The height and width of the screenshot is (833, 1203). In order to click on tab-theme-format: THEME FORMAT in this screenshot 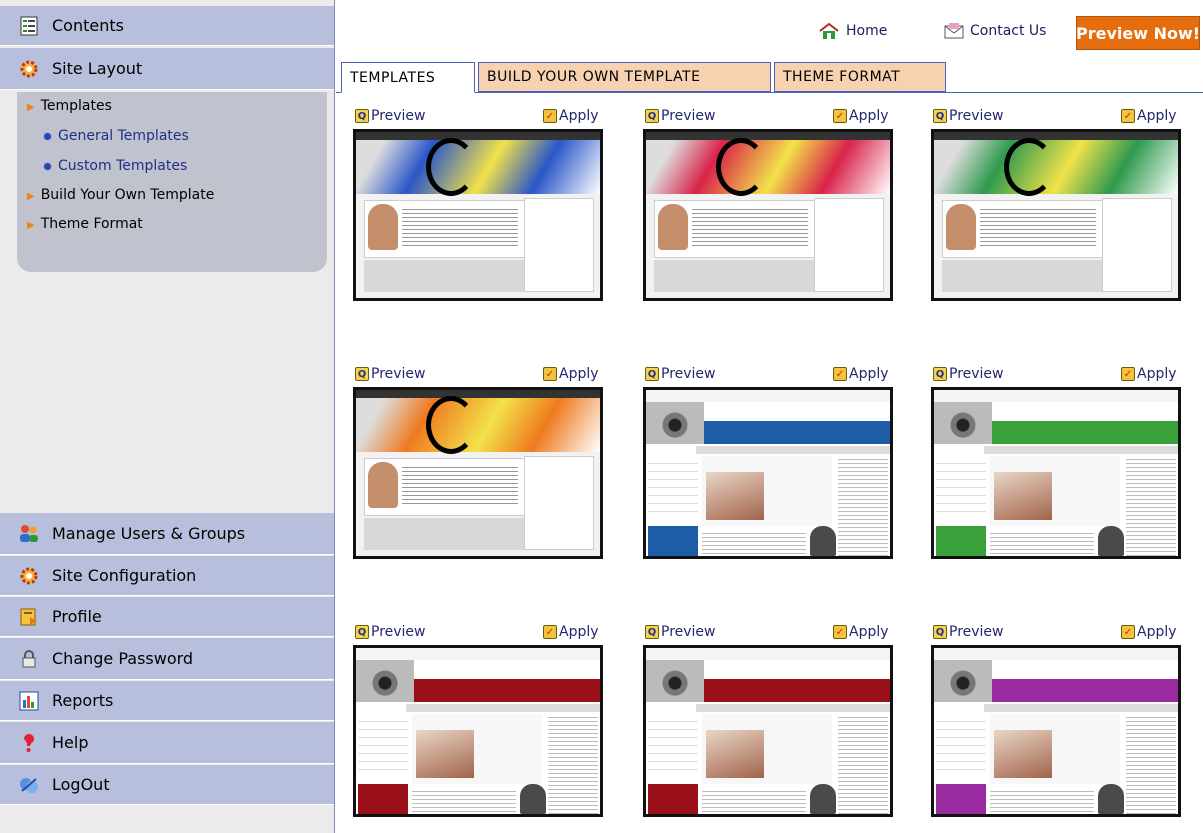, I will do `click(860, 77)`.